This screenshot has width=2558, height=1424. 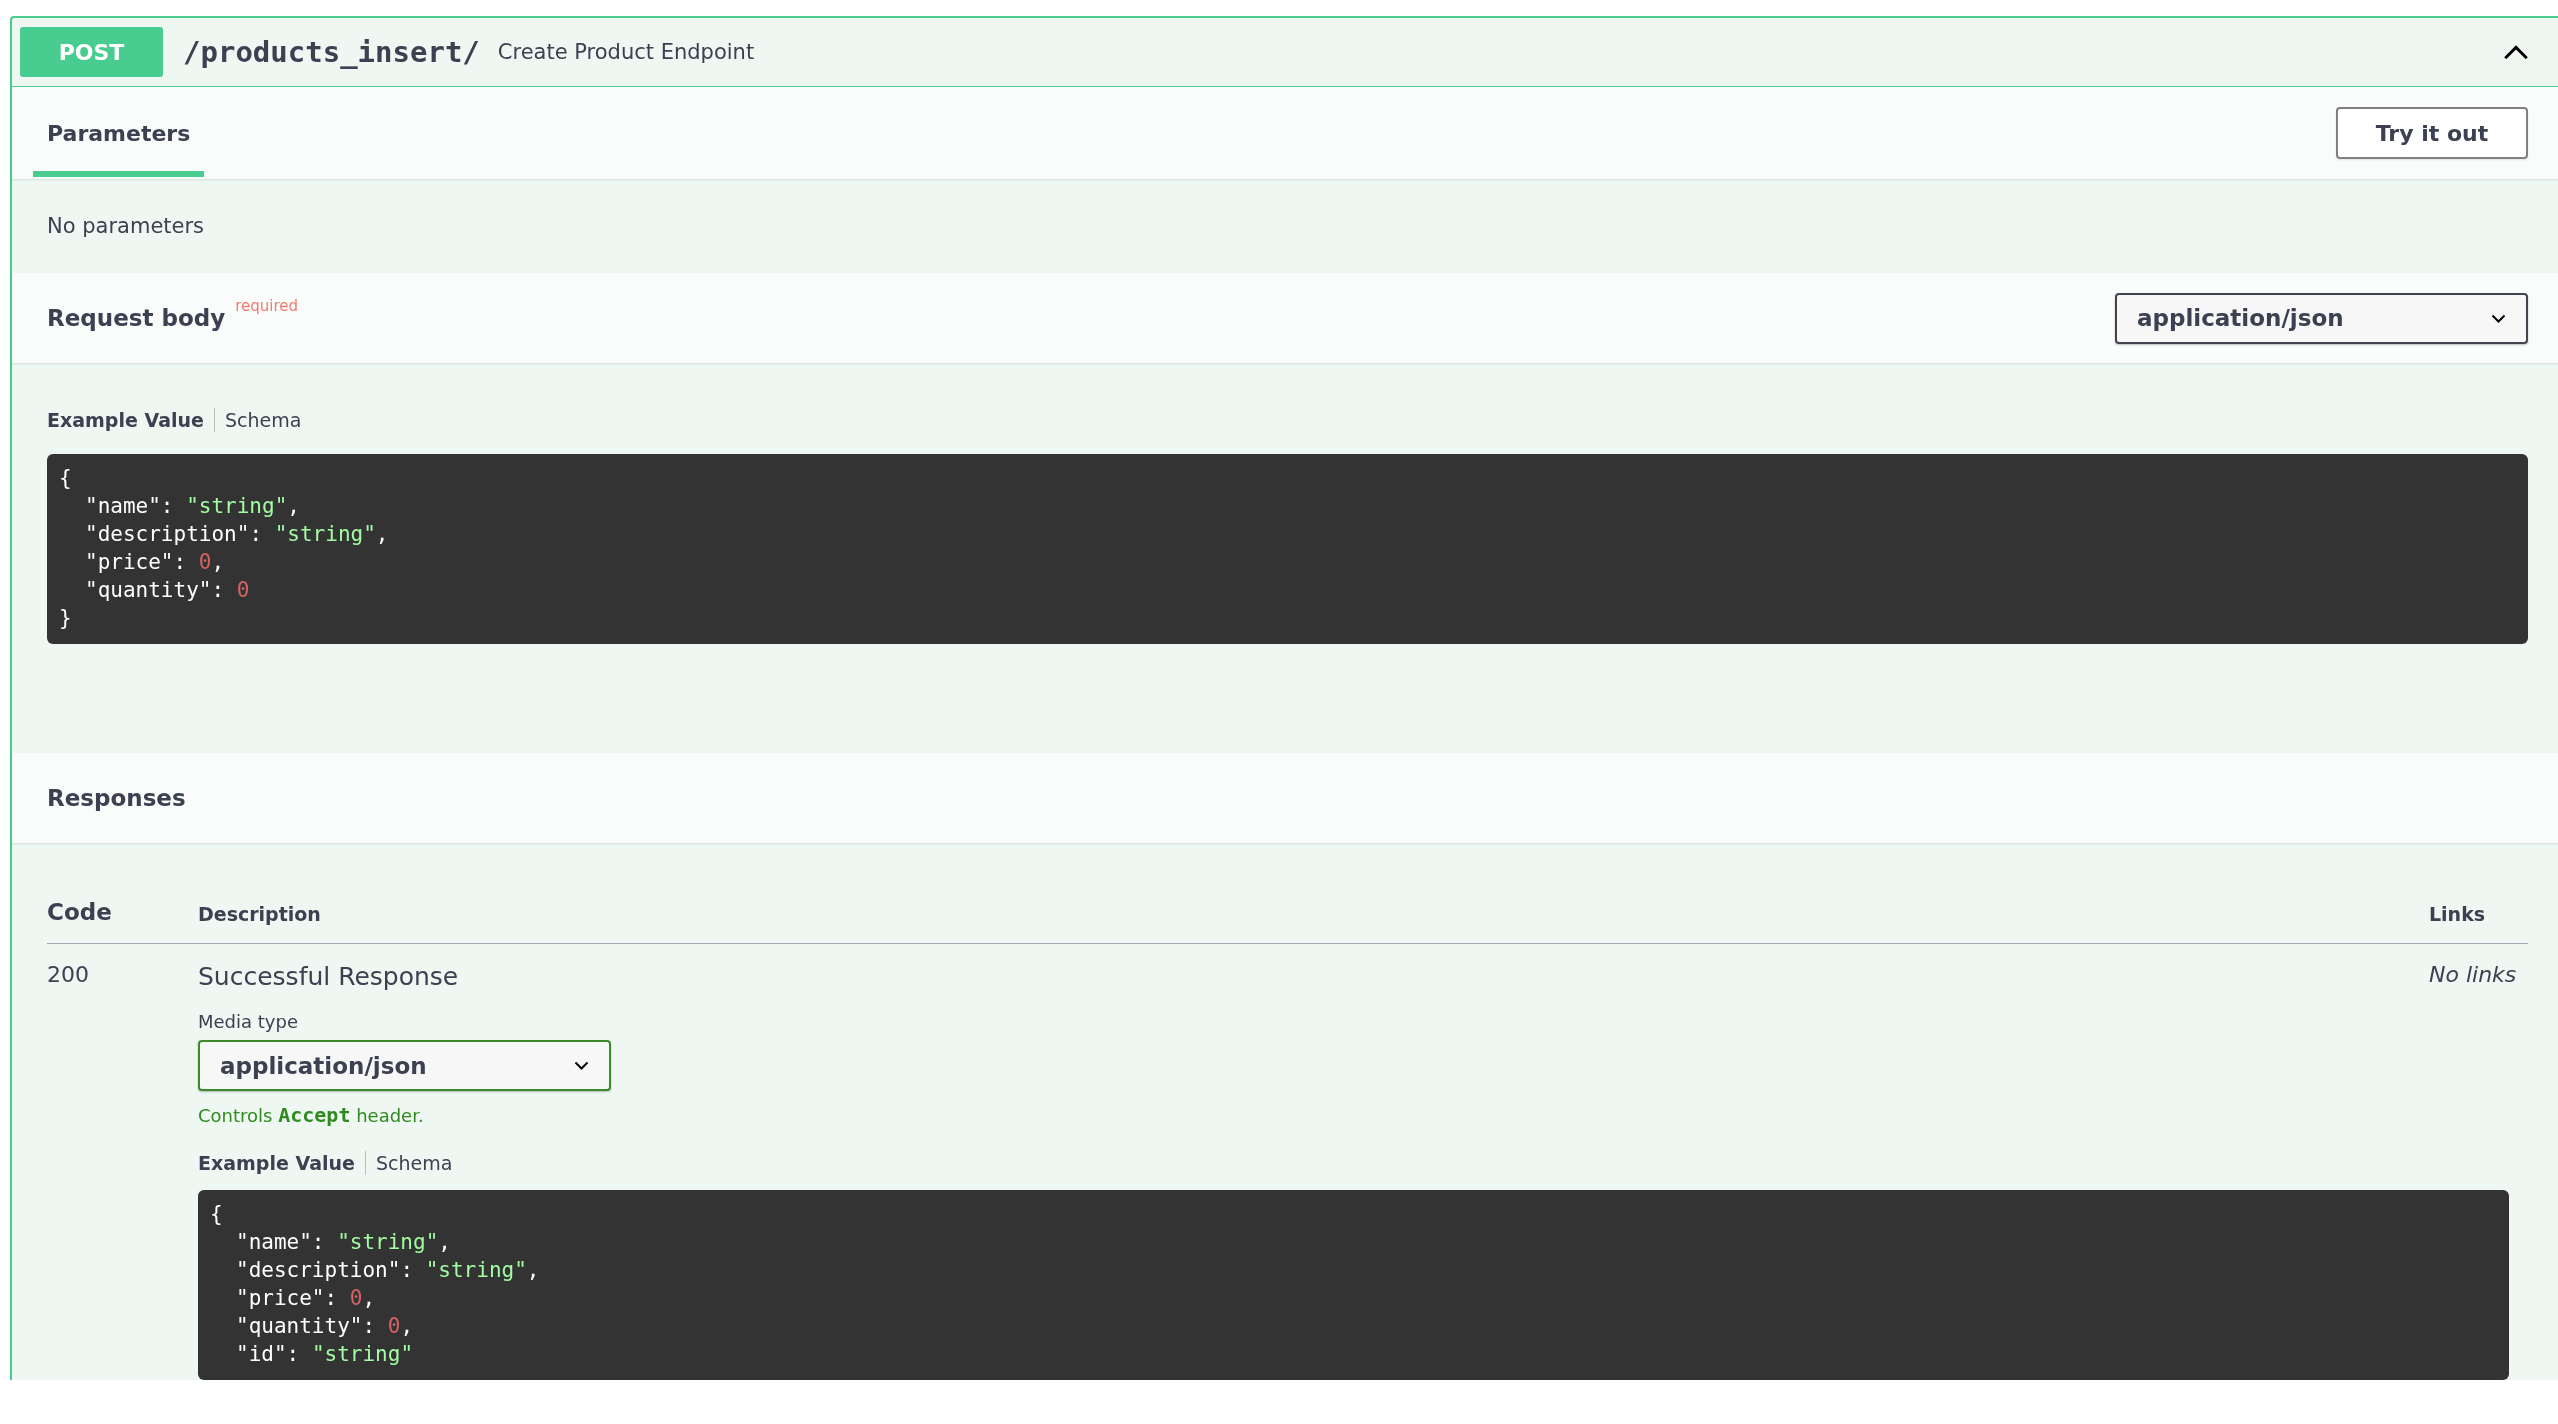 What do you see at coordinates (136, 318) in the screenshot?
I see `request-body-title: Request body` at bounding box center [136, 318].